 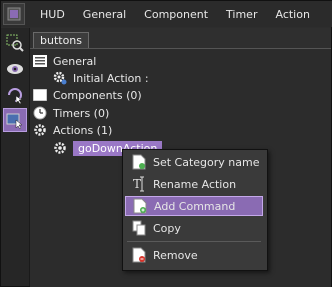 What do you see at coordinates (206, 162) in the screenshot?
I see `menu-label-set-category-name: Set Category name` at bounding box center [206, 162].